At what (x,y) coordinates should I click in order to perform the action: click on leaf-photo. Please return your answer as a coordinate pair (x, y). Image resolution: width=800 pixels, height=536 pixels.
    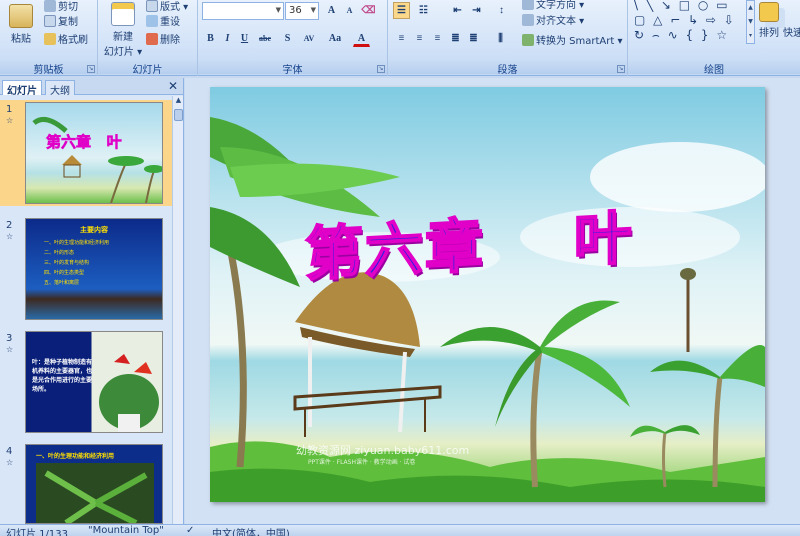
    Looking at the image, I should click on (95, 493).